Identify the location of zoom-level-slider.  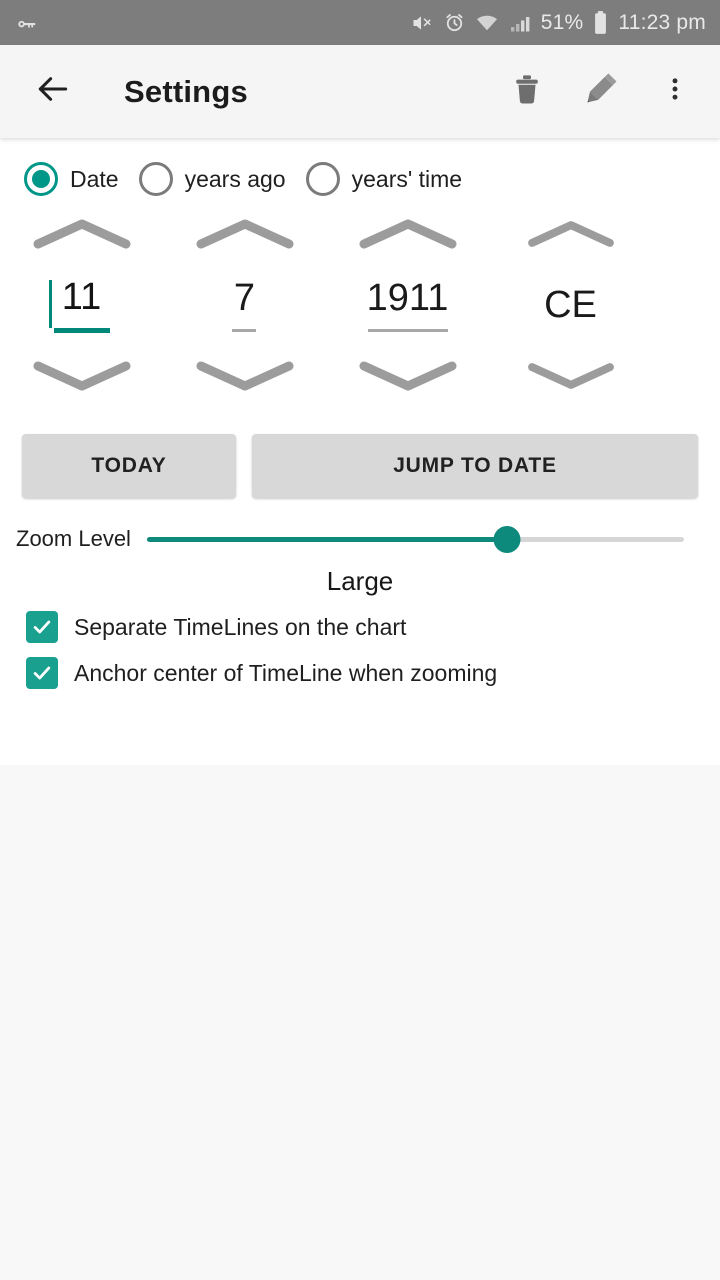
(415, 539).